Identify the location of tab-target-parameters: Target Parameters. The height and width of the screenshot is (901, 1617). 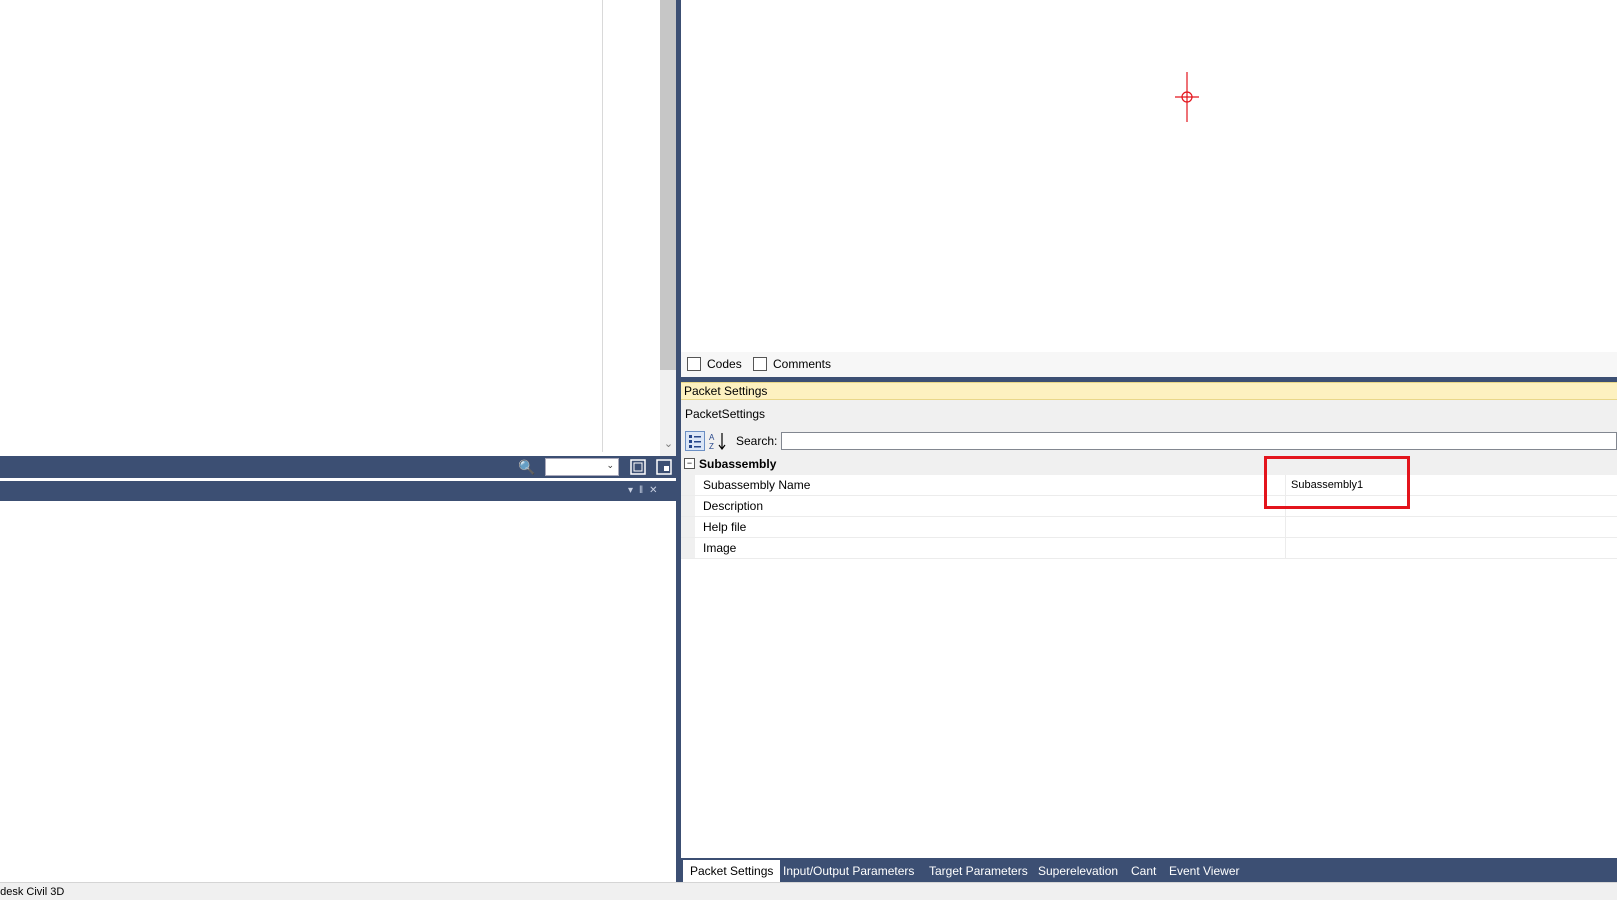
(978, 871).